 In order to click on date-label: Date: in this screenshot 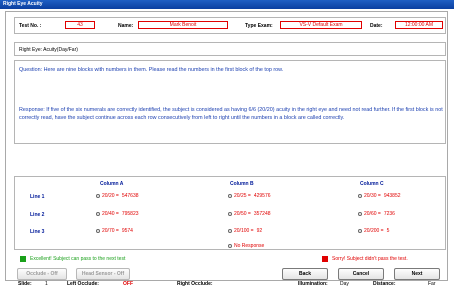, I will do `click(376, 26)`.